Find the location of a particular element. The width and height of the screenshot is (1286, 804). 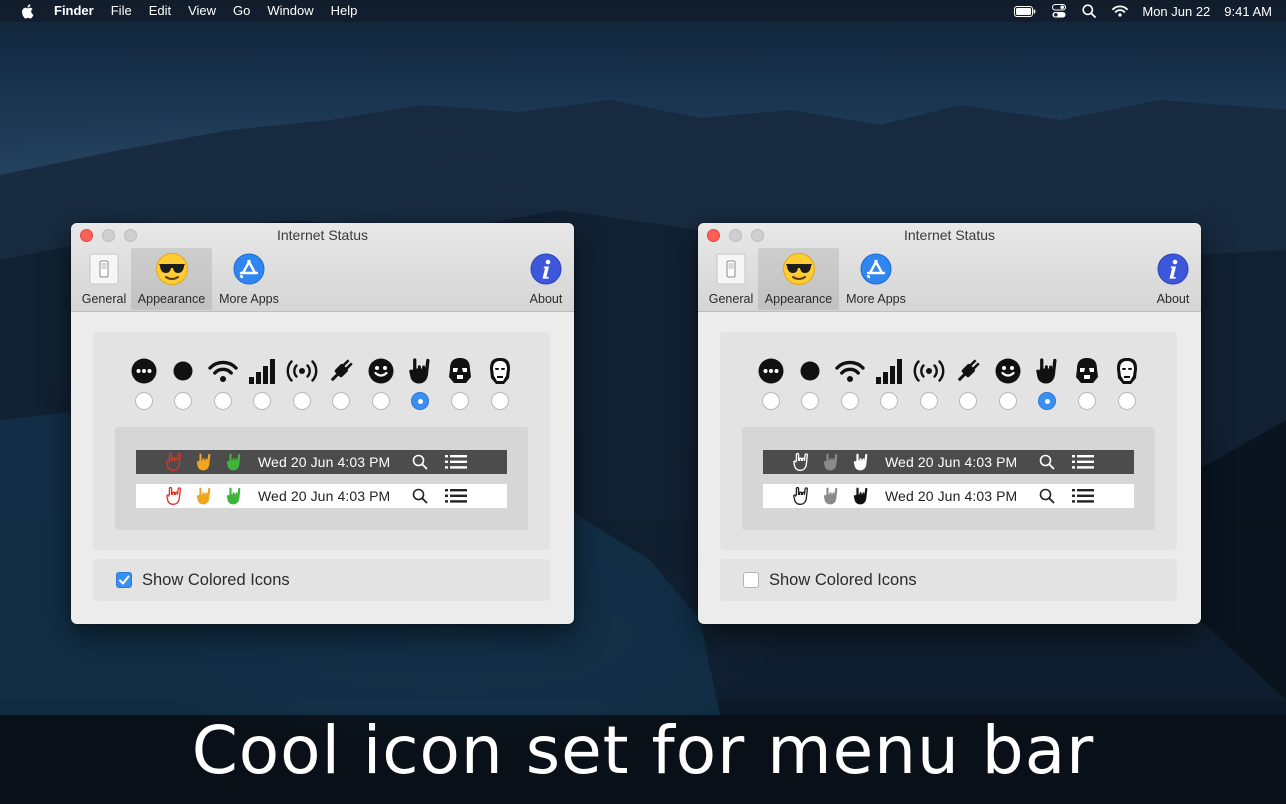

menu-help: Help is located at coordinates (344, 11).